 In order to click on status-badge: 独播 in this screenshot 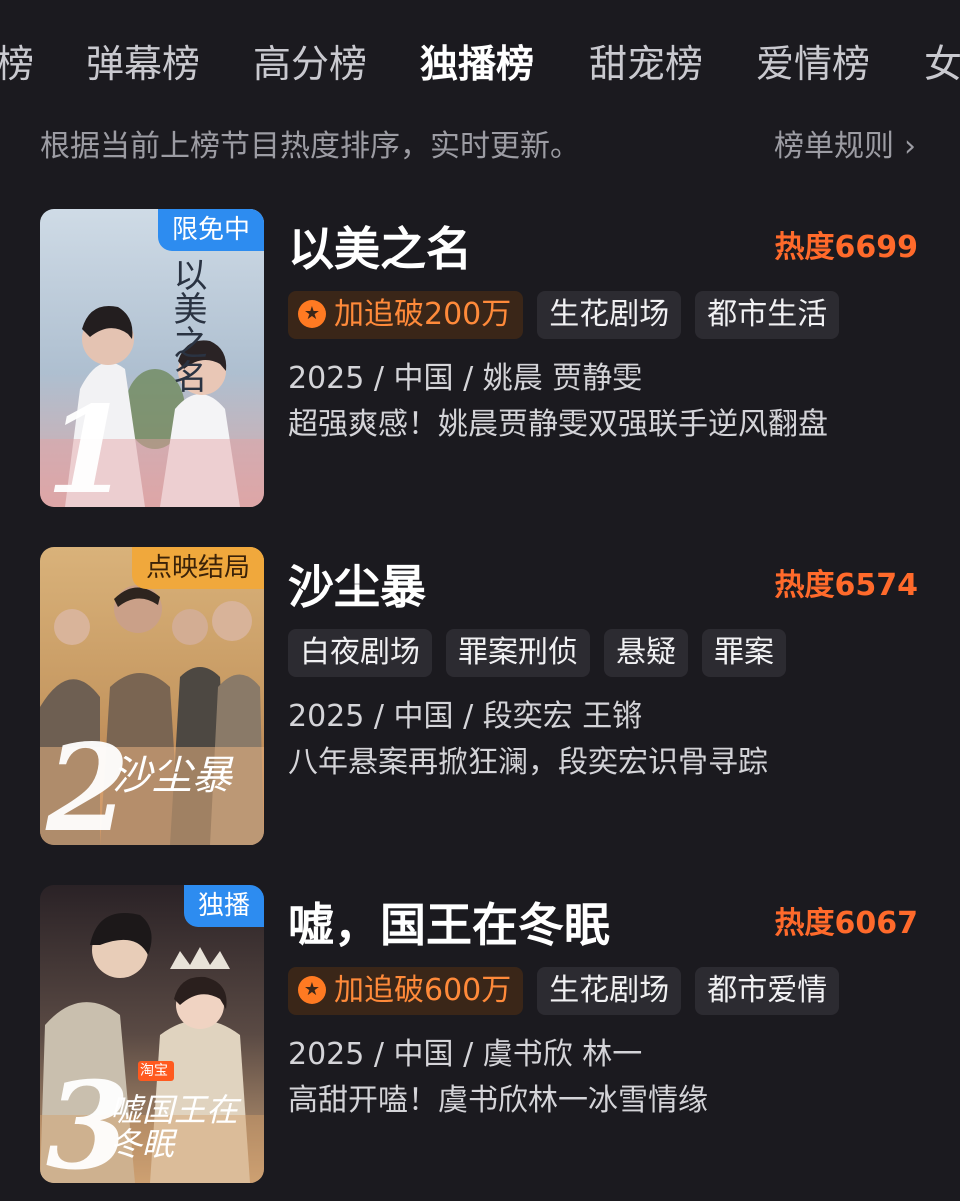, I will do `click(223, 906)`.